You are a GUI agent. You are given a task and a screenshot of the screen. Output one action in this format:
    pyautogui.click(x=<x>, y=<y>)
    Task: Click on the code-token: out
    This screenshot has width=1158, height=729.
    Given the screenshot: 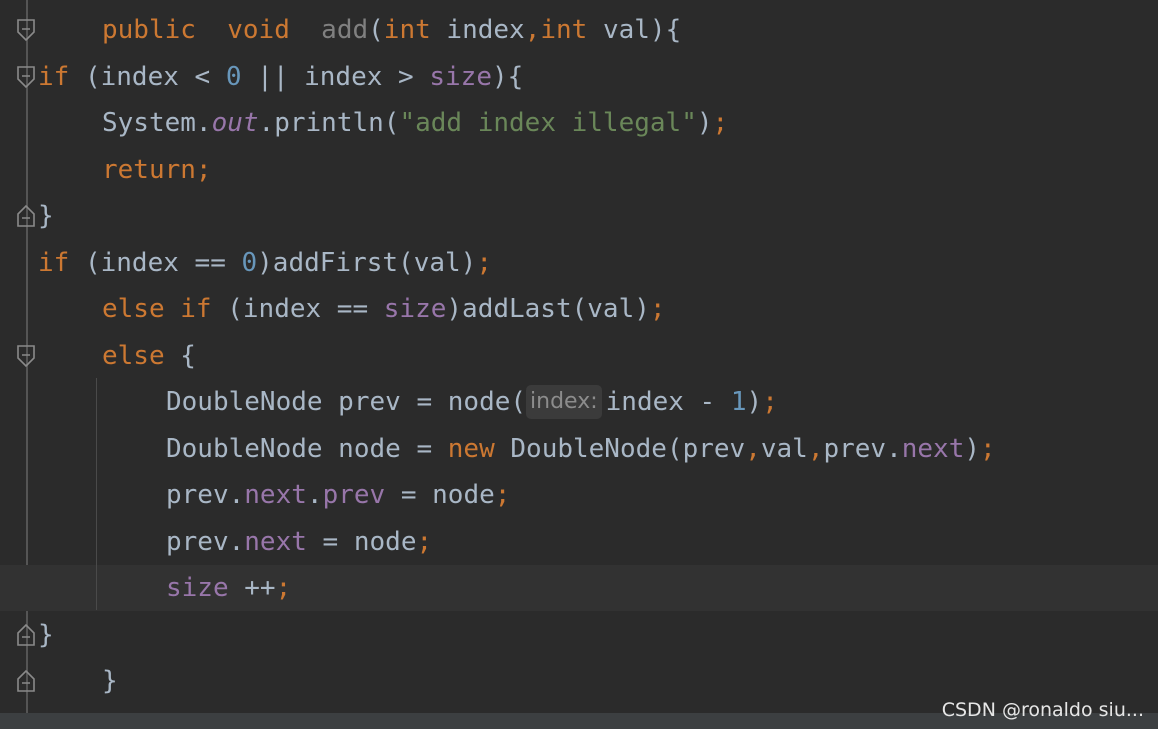 What is the action you would take?
    pyautogui.click(x=235, y=123)
    